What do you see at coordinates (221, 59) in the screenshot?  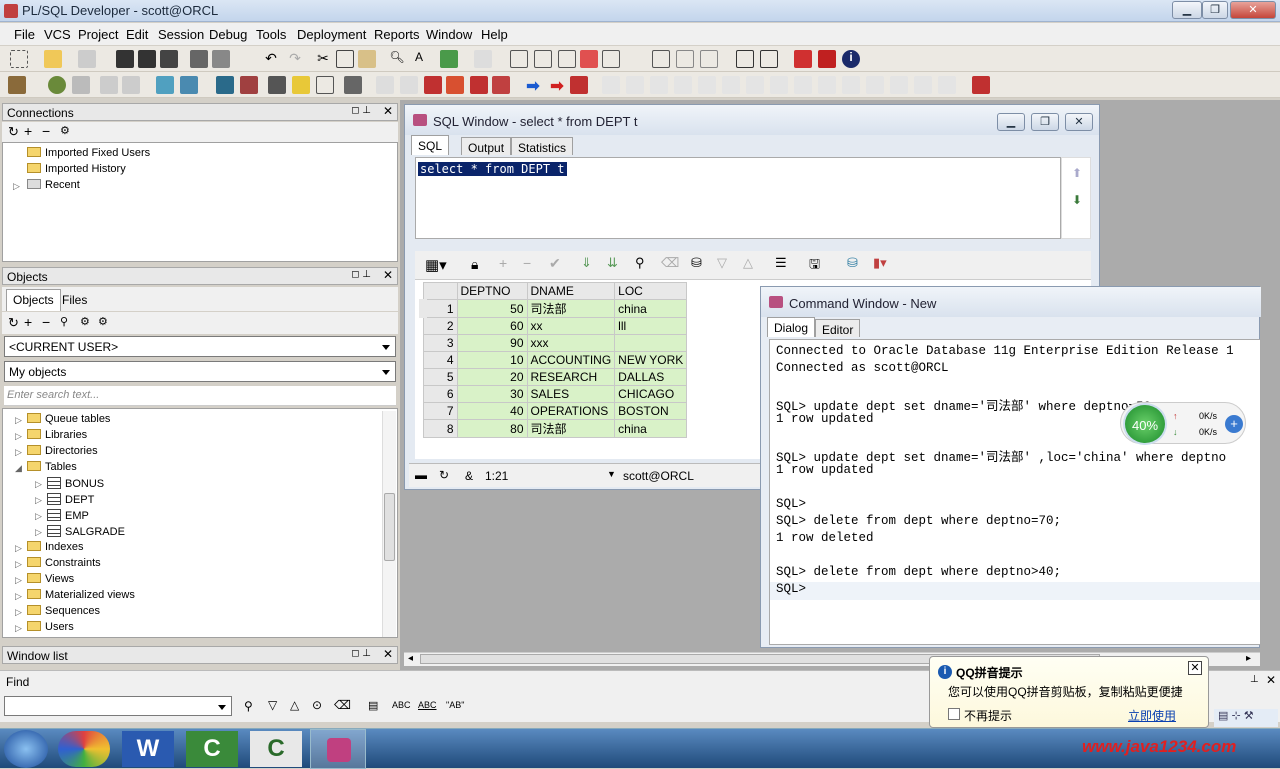 I see `print-setup-icon` at bounding box center [221, 59].